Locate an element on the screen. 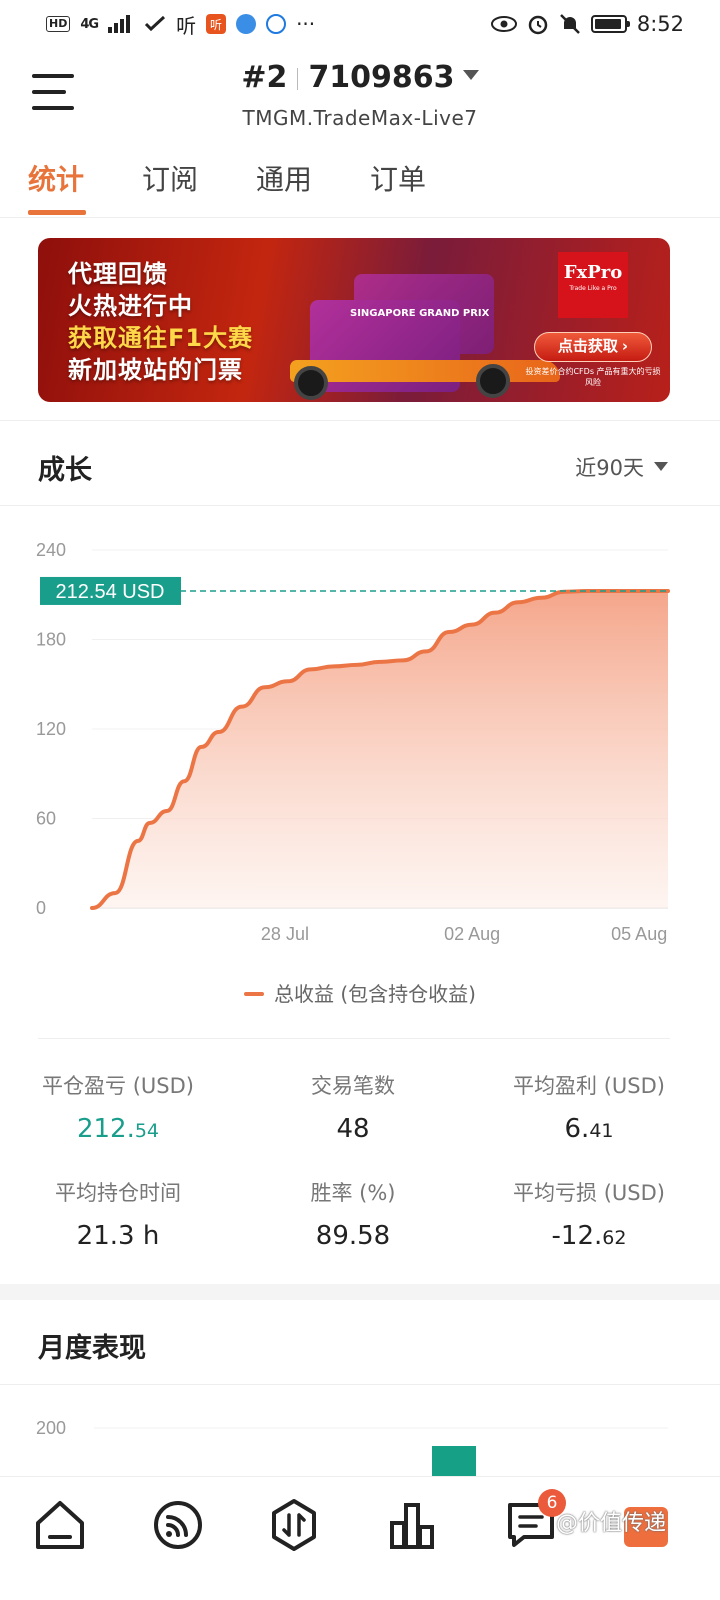  x-tick-label: 05 Aug is located at coordinates (639, 934).